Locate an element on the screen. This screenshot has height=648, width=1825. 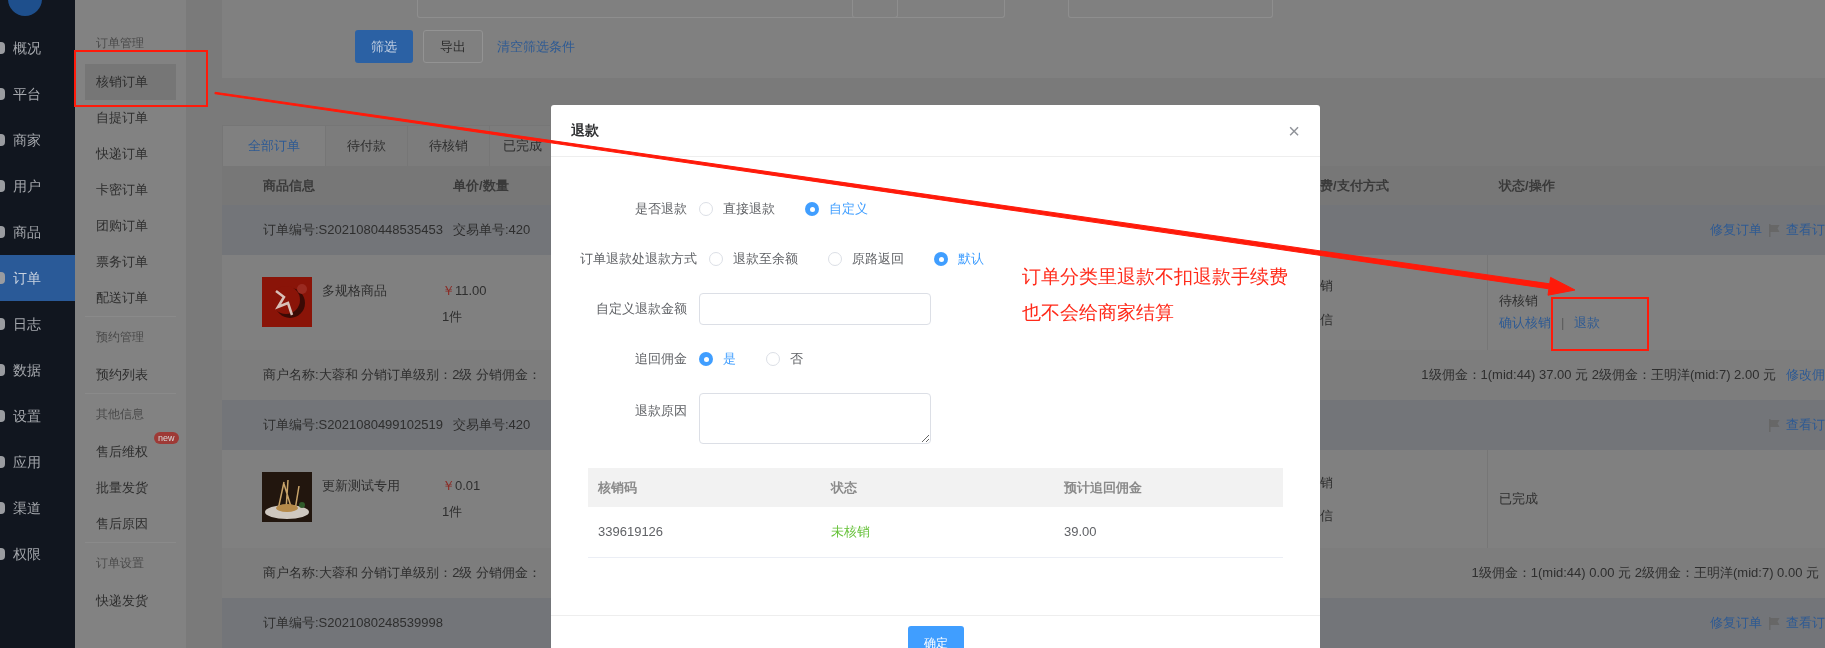
radio-label: 默认 is located at coordinates (971, 259).